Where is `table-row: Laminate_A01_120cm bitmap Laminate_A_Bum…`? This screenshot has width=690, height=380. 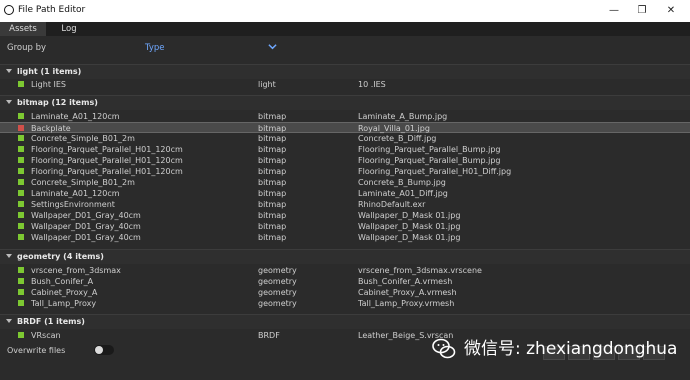 table-row: Laminate_A01_120cm bitmap Laminate_A_Bum… is located at coordinates (345, 116).